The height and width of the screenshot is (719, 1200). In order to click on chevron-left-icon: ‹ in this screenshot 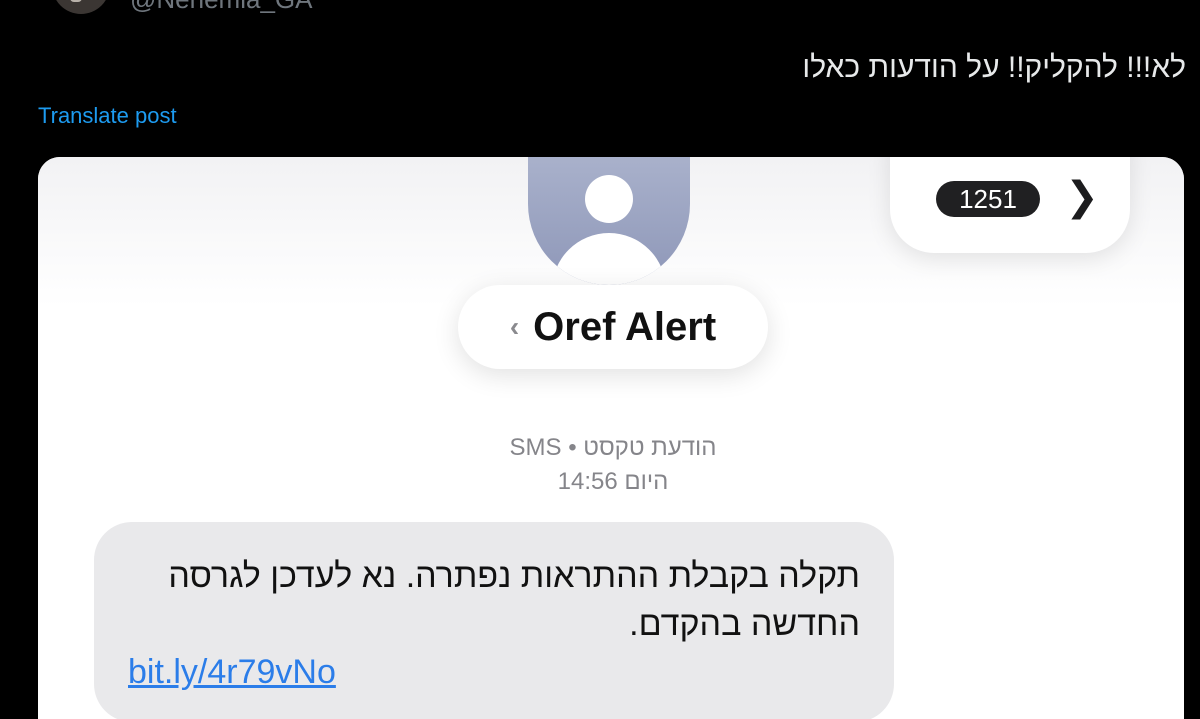, I will do `click(514, 326)`.